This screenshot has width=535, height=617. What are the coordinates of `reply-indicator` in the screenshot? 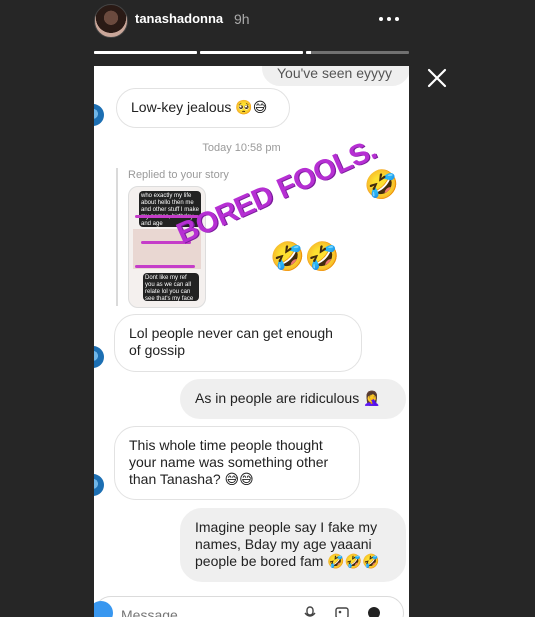 It's located at (117, 237).